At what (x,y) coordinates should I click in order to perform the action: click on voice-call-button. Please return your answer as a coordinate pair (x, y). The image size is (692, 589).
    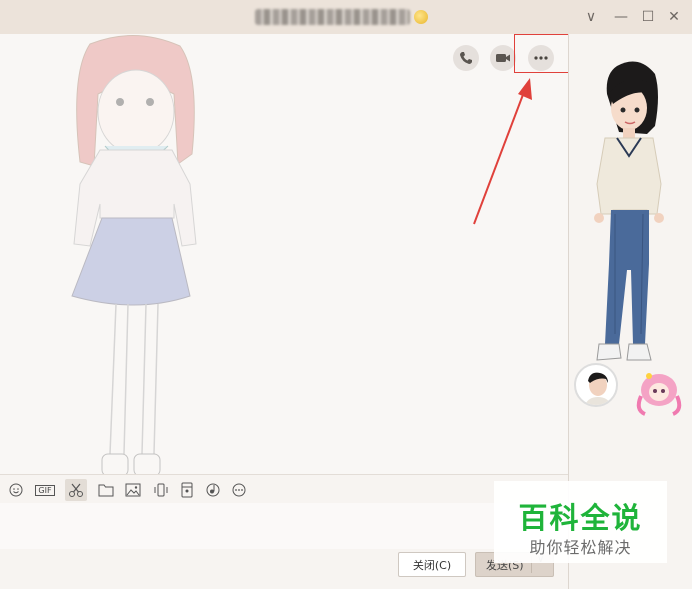
    Looking at the image, I should click on (466, 58).